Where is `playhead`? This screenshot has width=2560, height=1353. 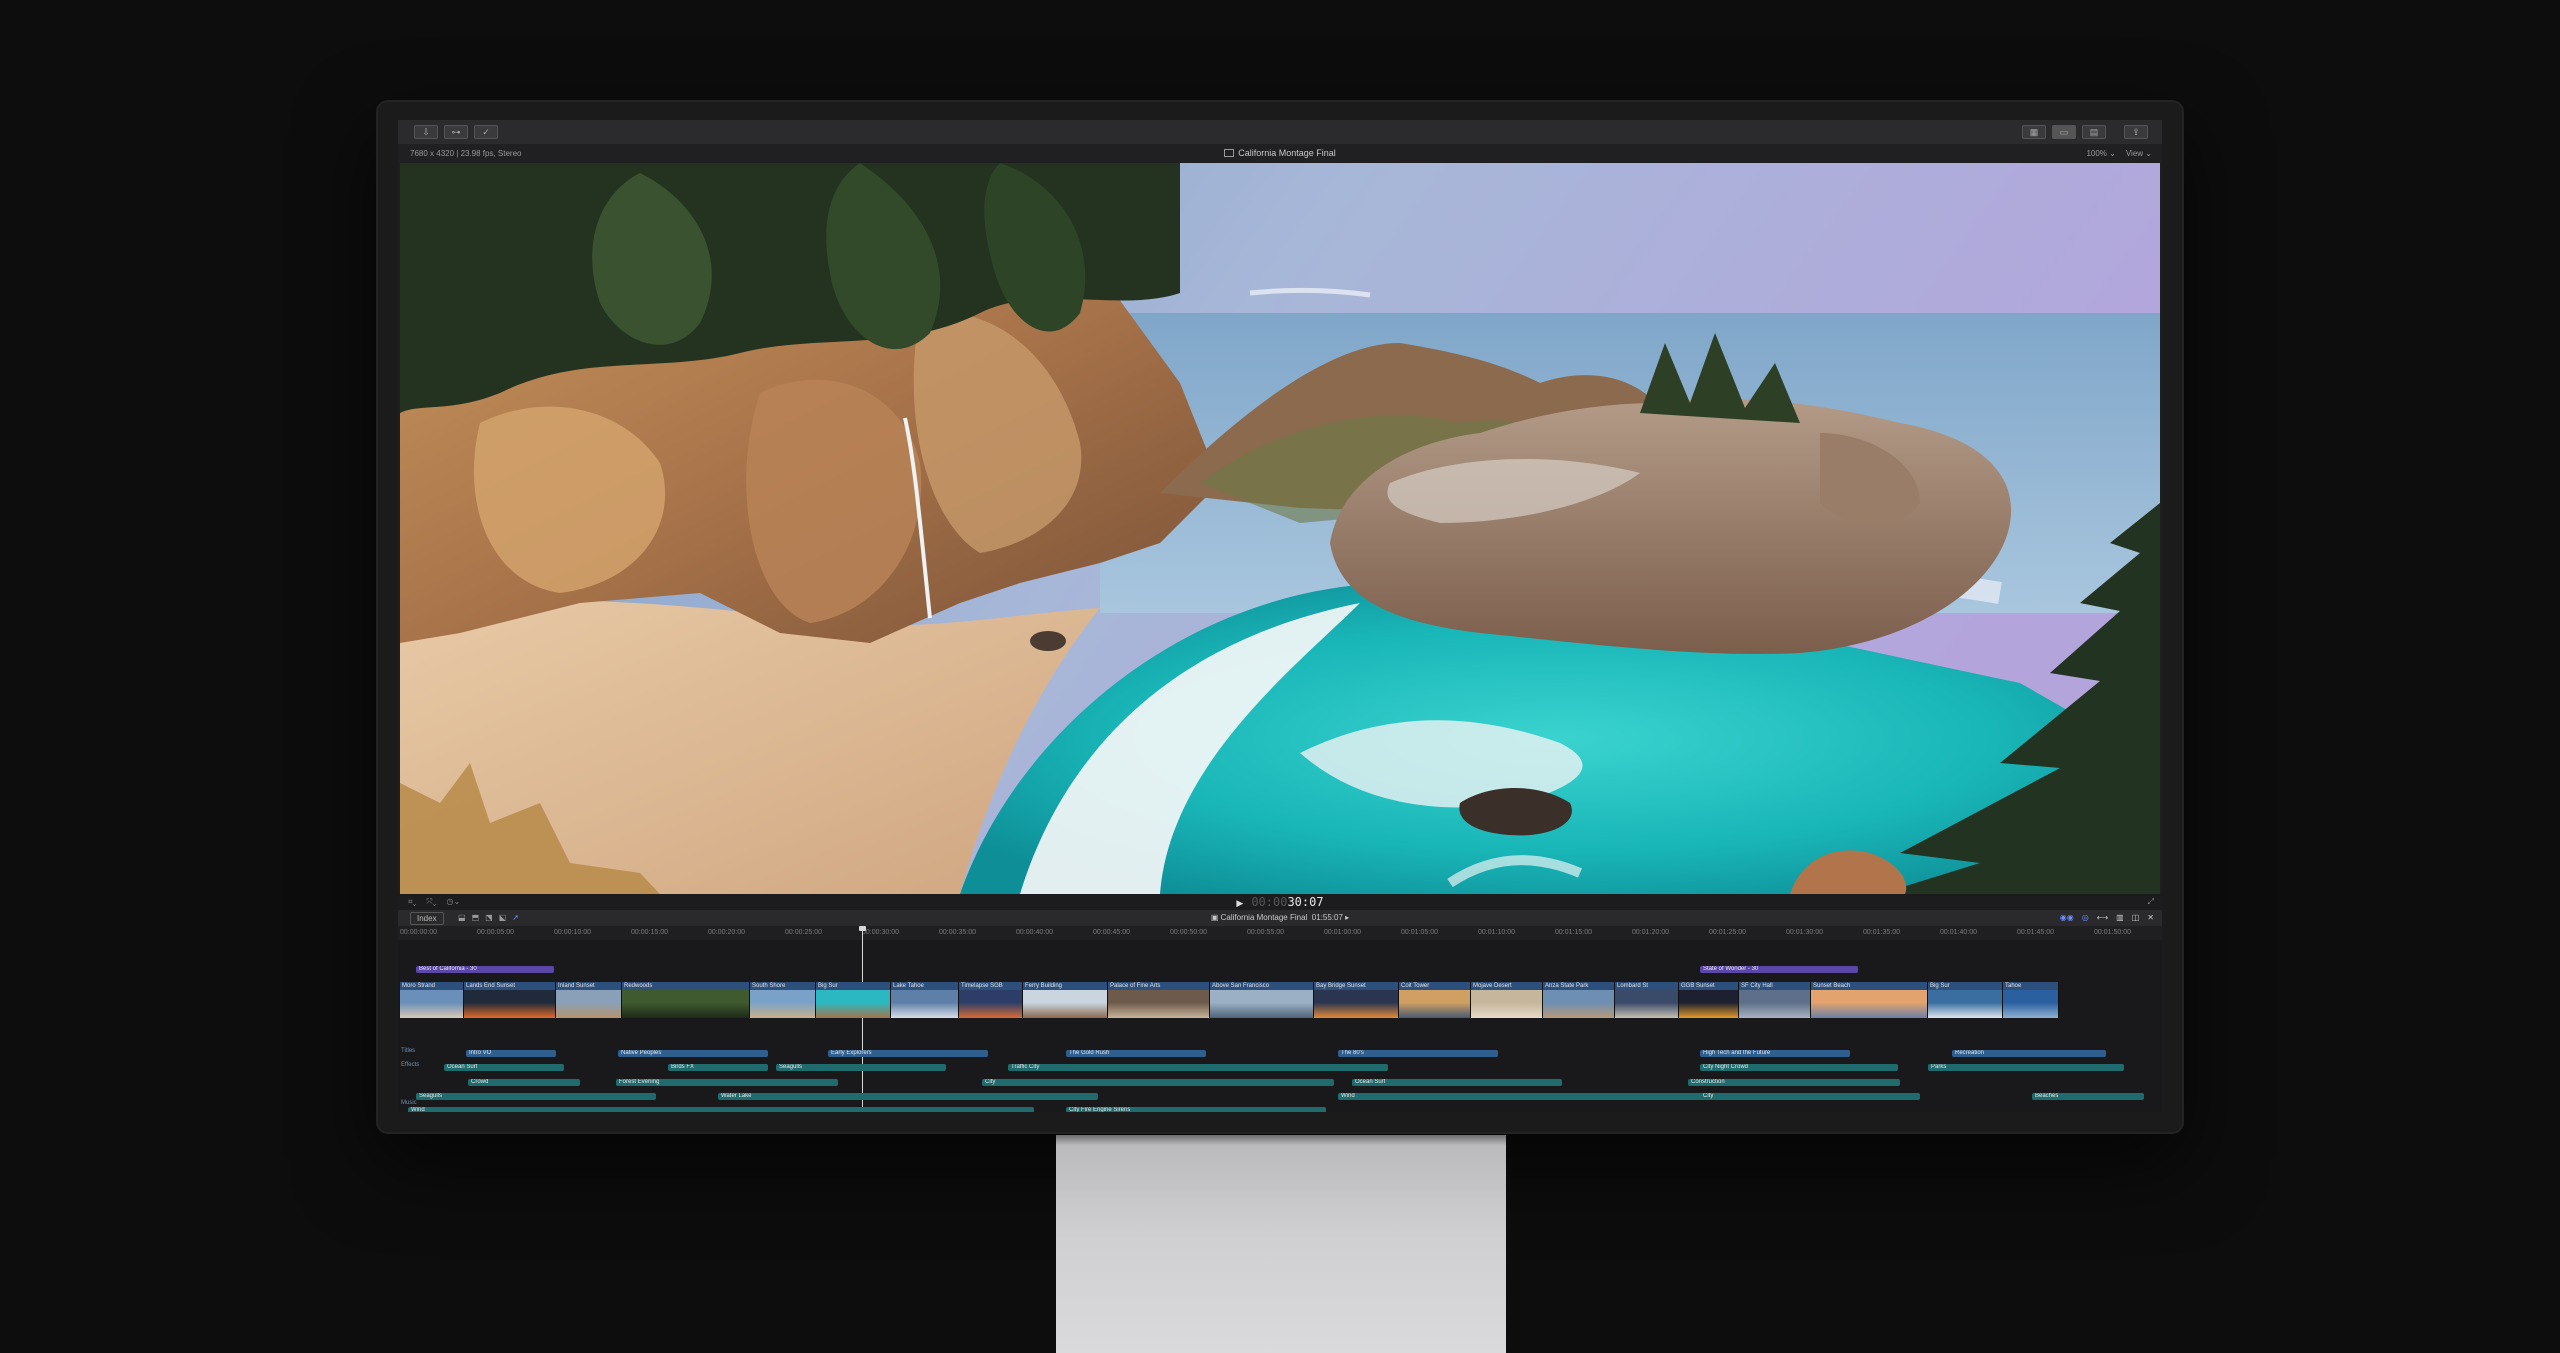 playhead is located at coordinates (862, 1019).